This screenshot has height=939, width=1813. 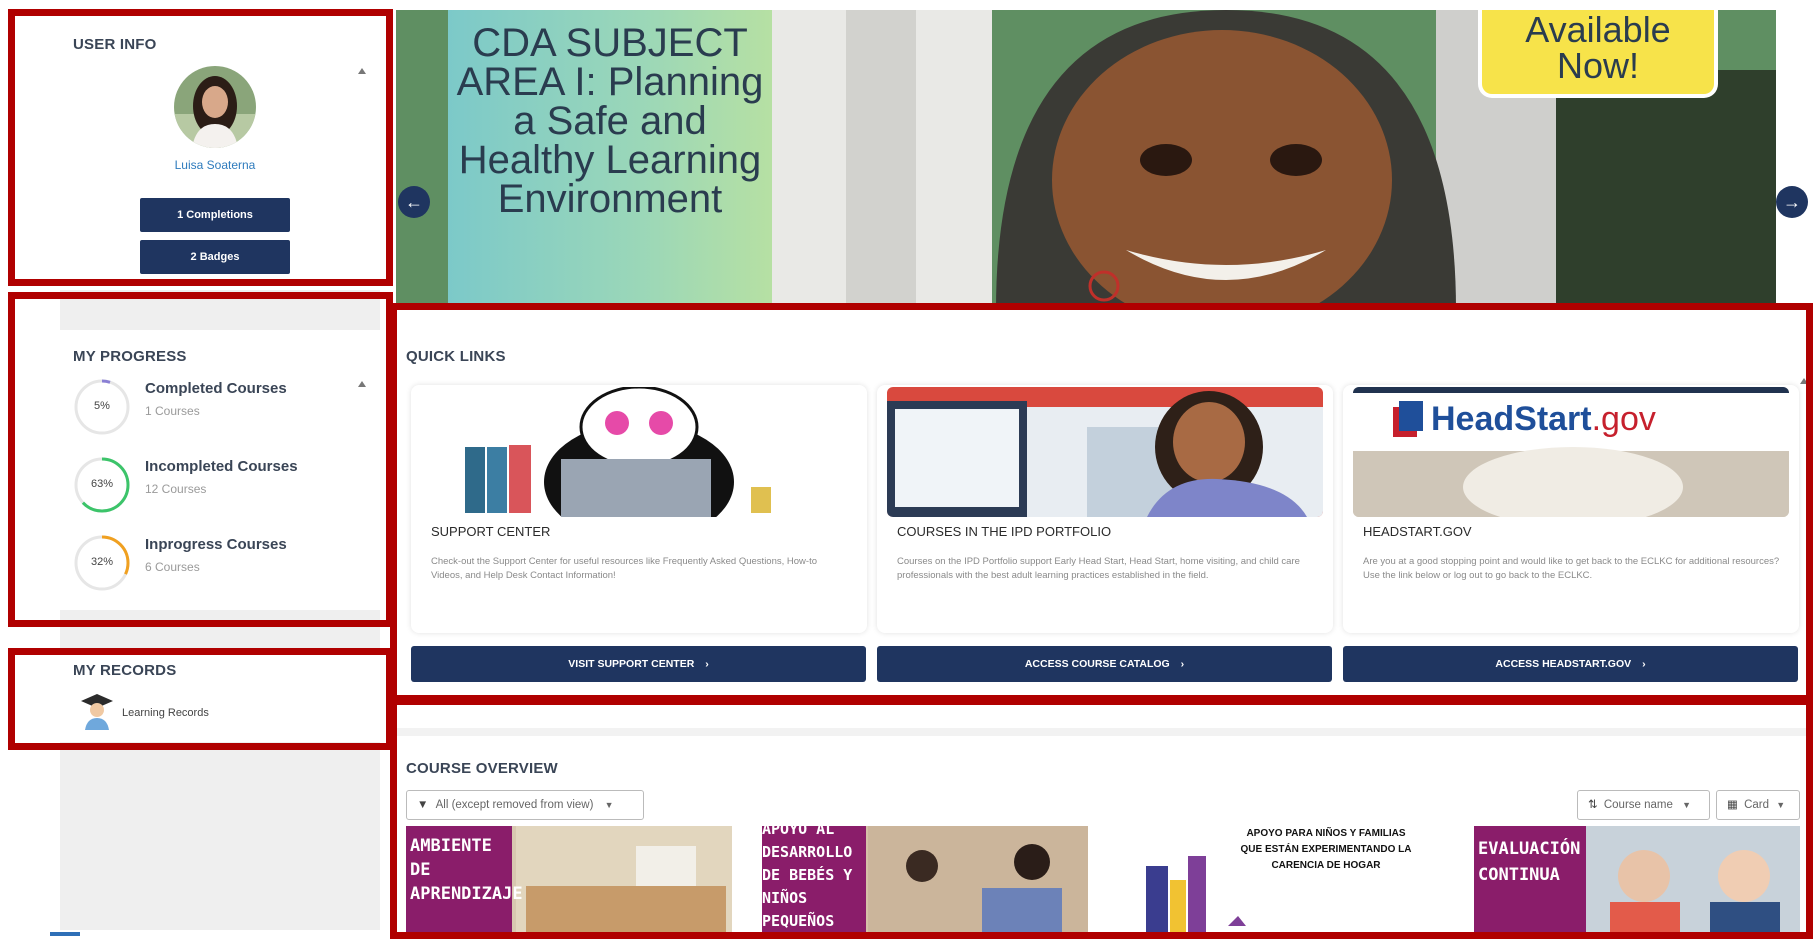 I want to click on graduate-icon, so click(x=97, y=712).